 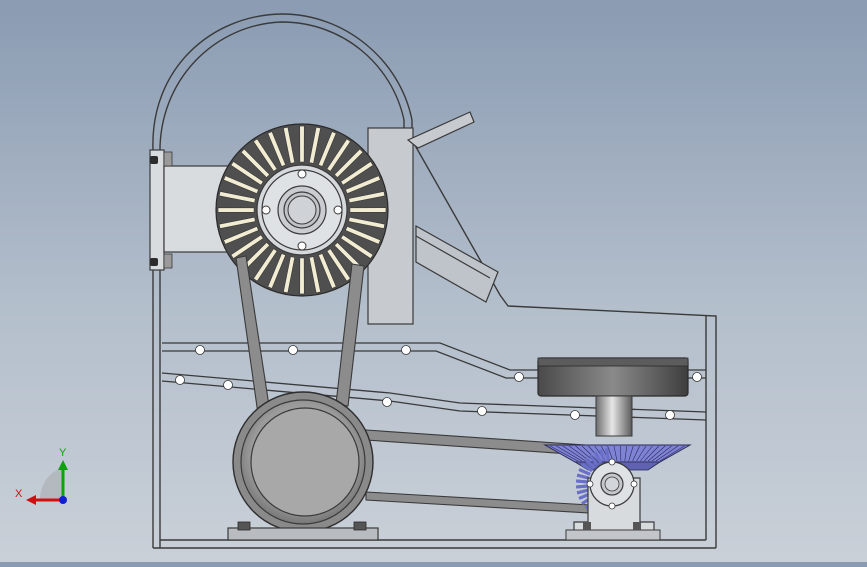 What do you see at coordinates (457, 263) in the screenshot?
I see `feed-chute` at bounding box center [457, 263].